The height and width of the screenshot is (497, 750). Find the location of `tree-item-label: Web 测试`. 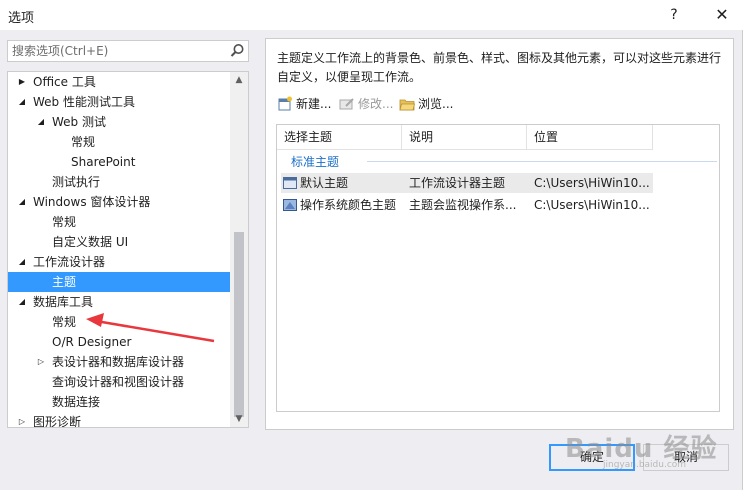

tree-item-label: Web 测试 is located at coordinates (79, 122).